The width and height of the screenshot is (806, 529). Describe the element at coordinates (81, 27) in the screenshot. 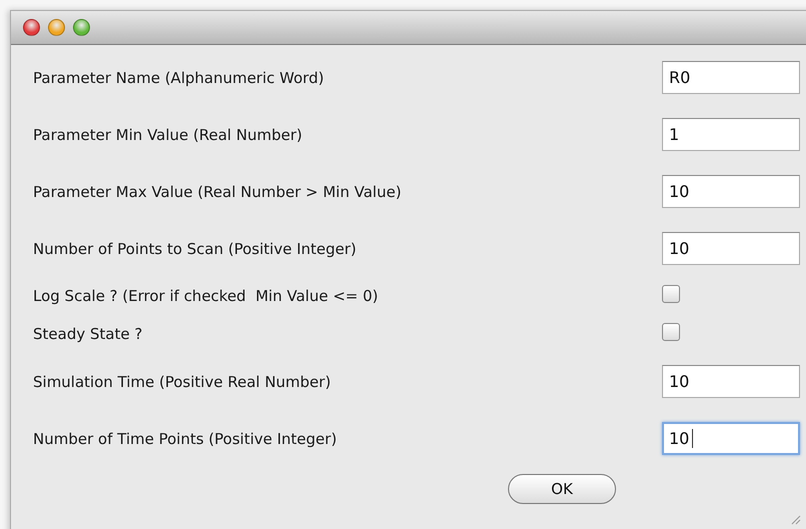

I see `zoom-window-button` at that location.